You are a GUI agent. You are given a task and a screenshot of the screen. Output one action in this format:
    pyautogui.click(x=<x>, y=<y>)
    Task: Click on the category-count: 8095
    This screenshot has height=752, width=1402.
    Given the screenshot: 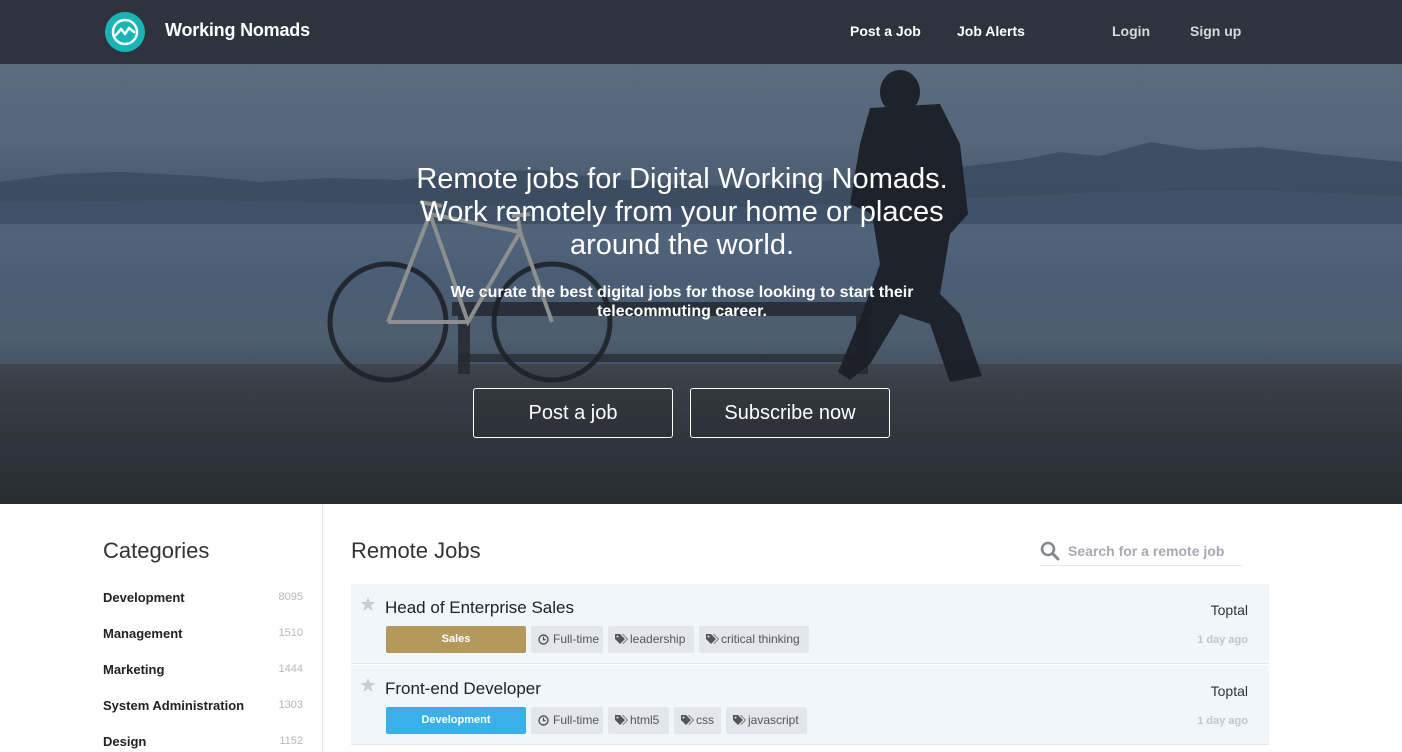 What is the action you would take?
    pyautogui.click(x=290, y=597)
    